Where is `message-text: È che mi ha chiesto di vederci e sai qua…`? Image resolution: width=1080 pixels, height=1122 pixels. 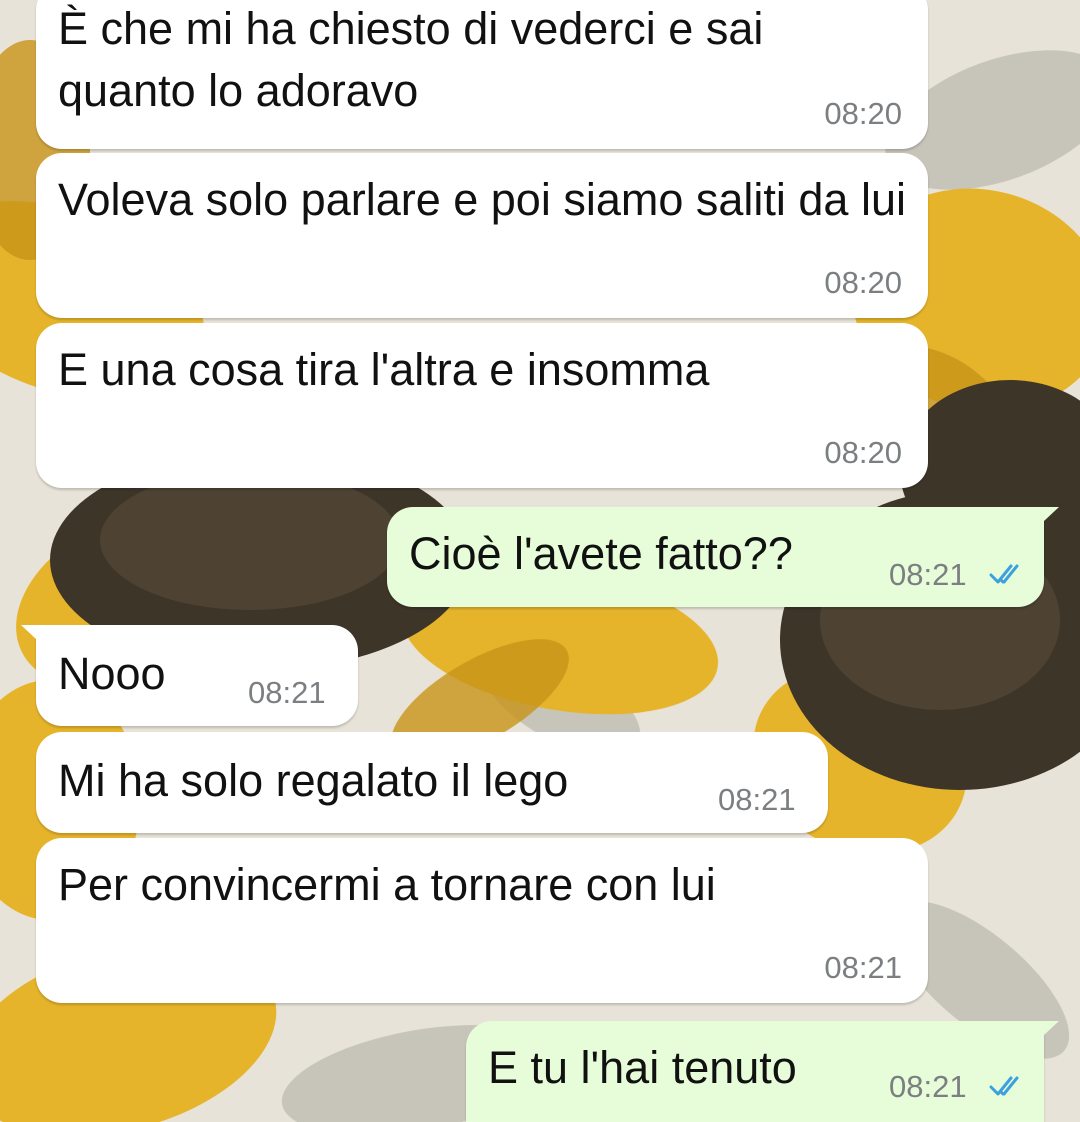 message-text: È che mi ha chiesto di vederci e sai qua… is located at coordinates (411, 59).